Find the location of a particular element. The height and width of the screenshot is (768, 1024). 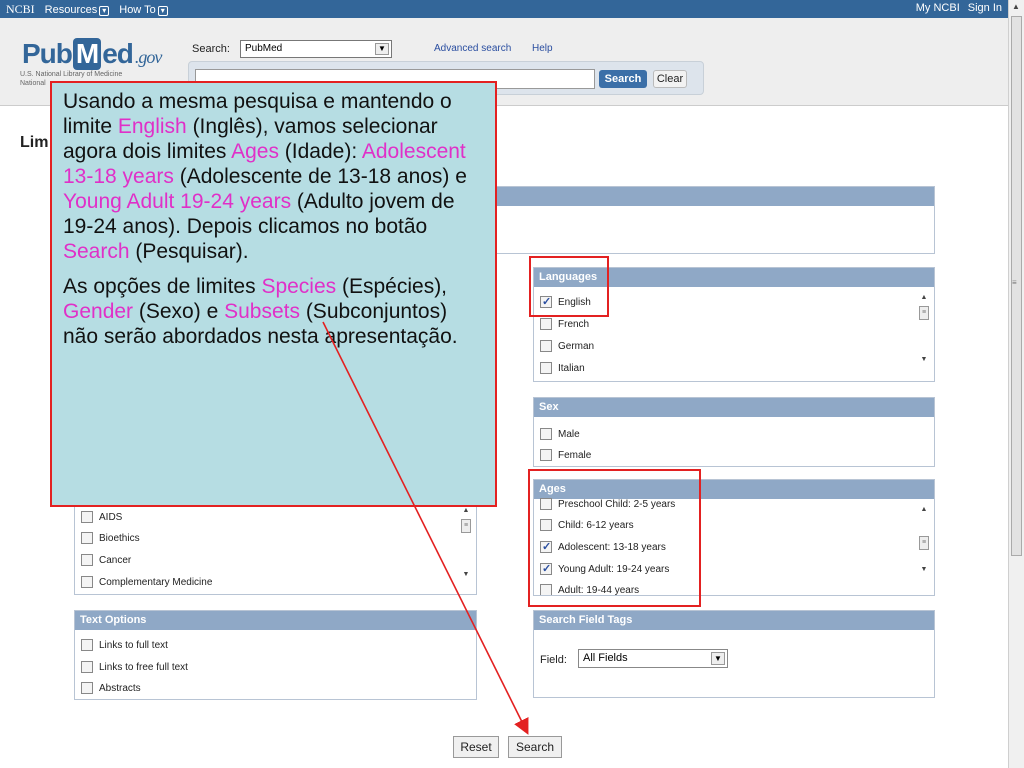

text-option-full-text: Links to full text is located at coordinates (124, 645).